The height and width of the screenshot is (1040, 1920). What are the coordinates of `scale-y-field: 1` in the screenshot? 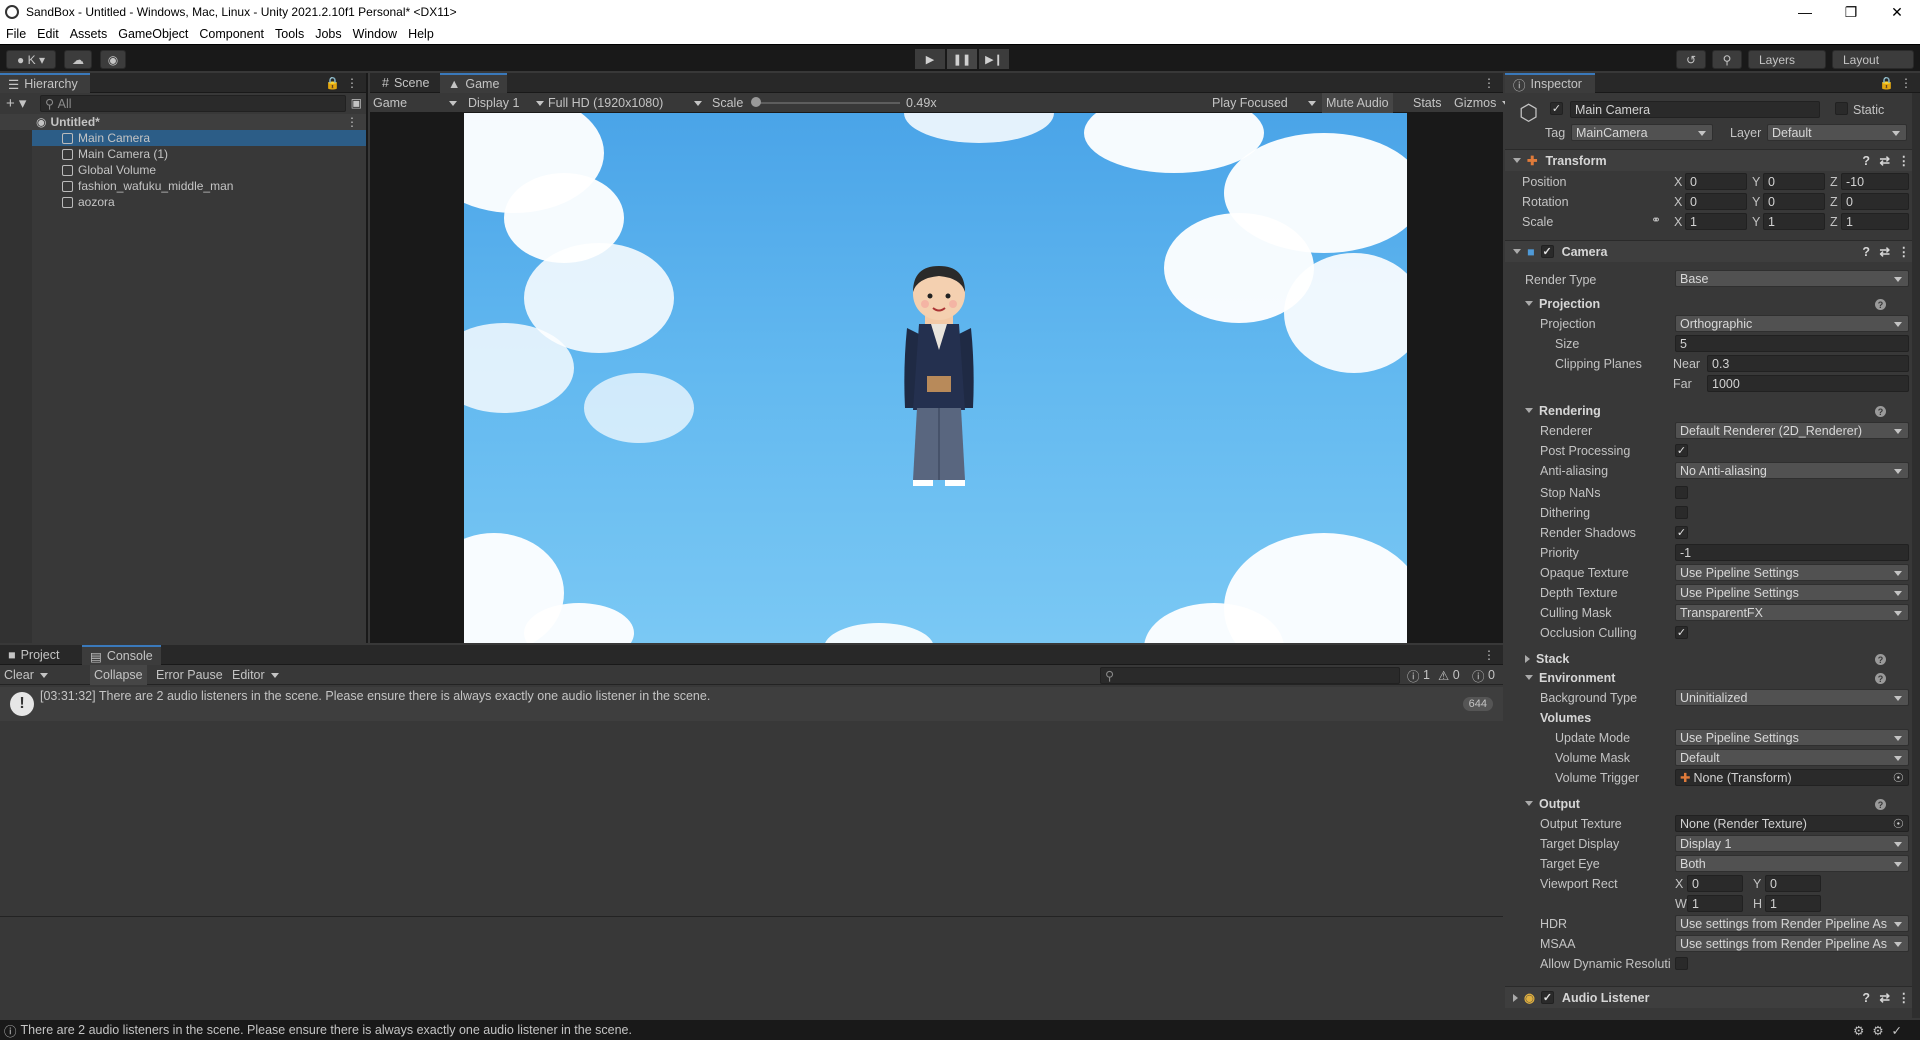 It's located at (1794, 221).